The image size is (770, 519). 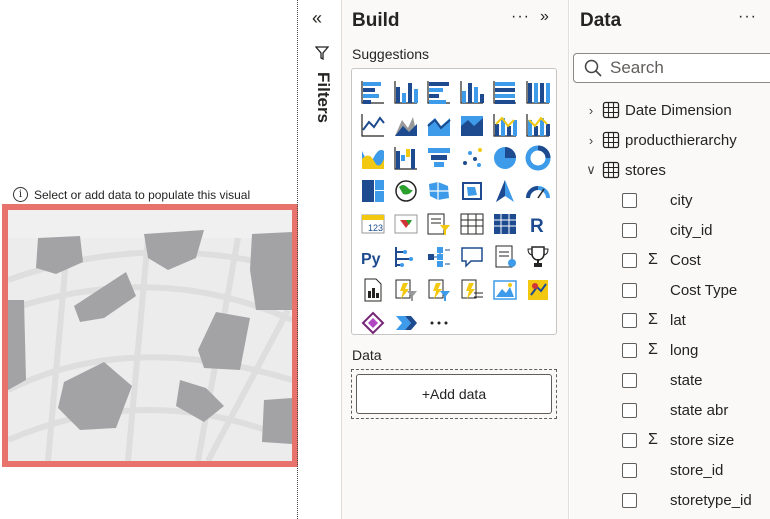 I want to click on kpi-icon, so click(x=405, y=223).